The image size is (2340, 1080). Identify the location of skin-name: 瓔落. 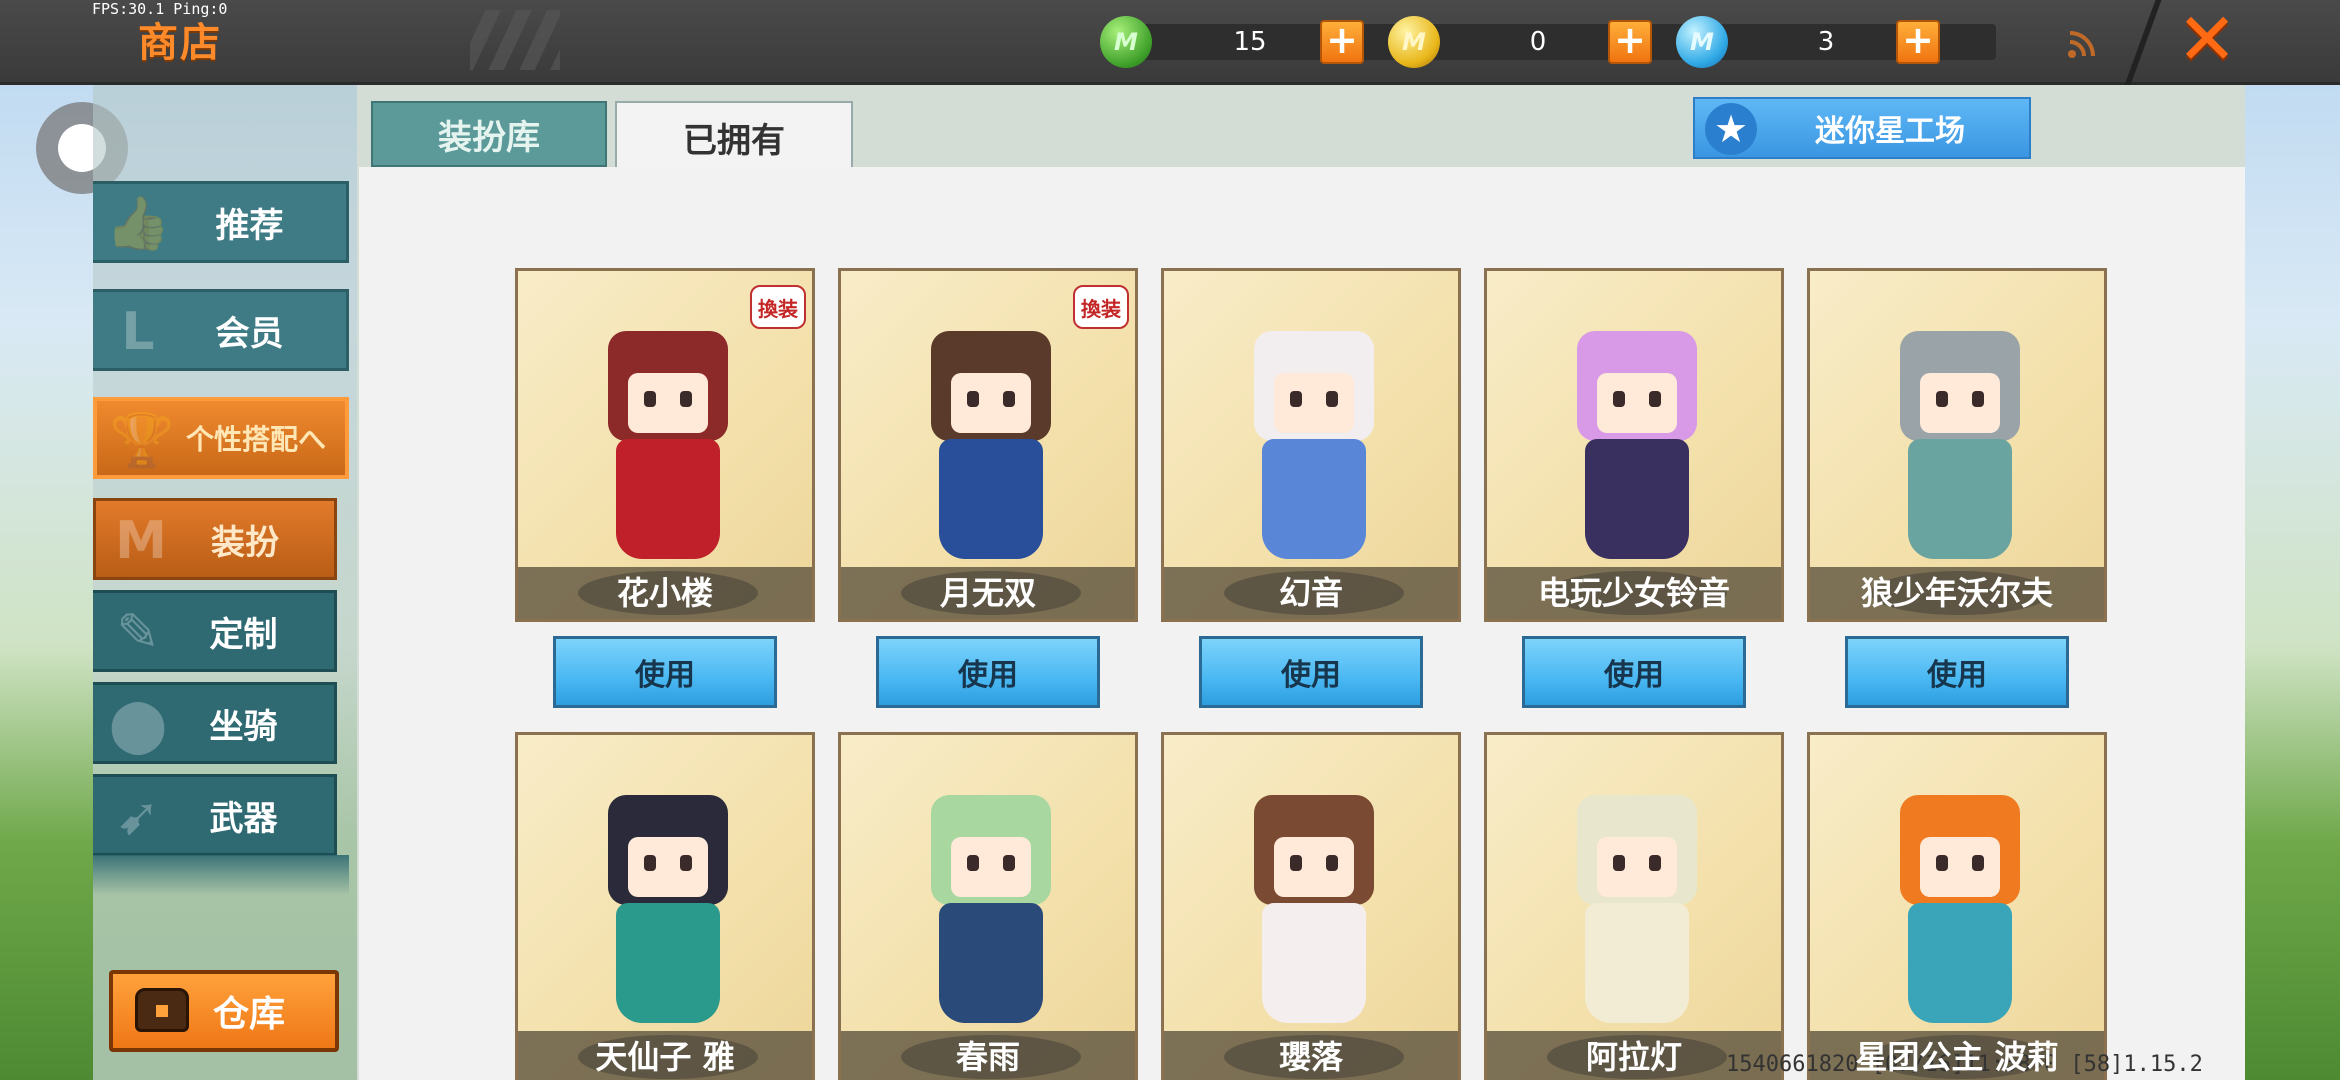
(1310, 1057).